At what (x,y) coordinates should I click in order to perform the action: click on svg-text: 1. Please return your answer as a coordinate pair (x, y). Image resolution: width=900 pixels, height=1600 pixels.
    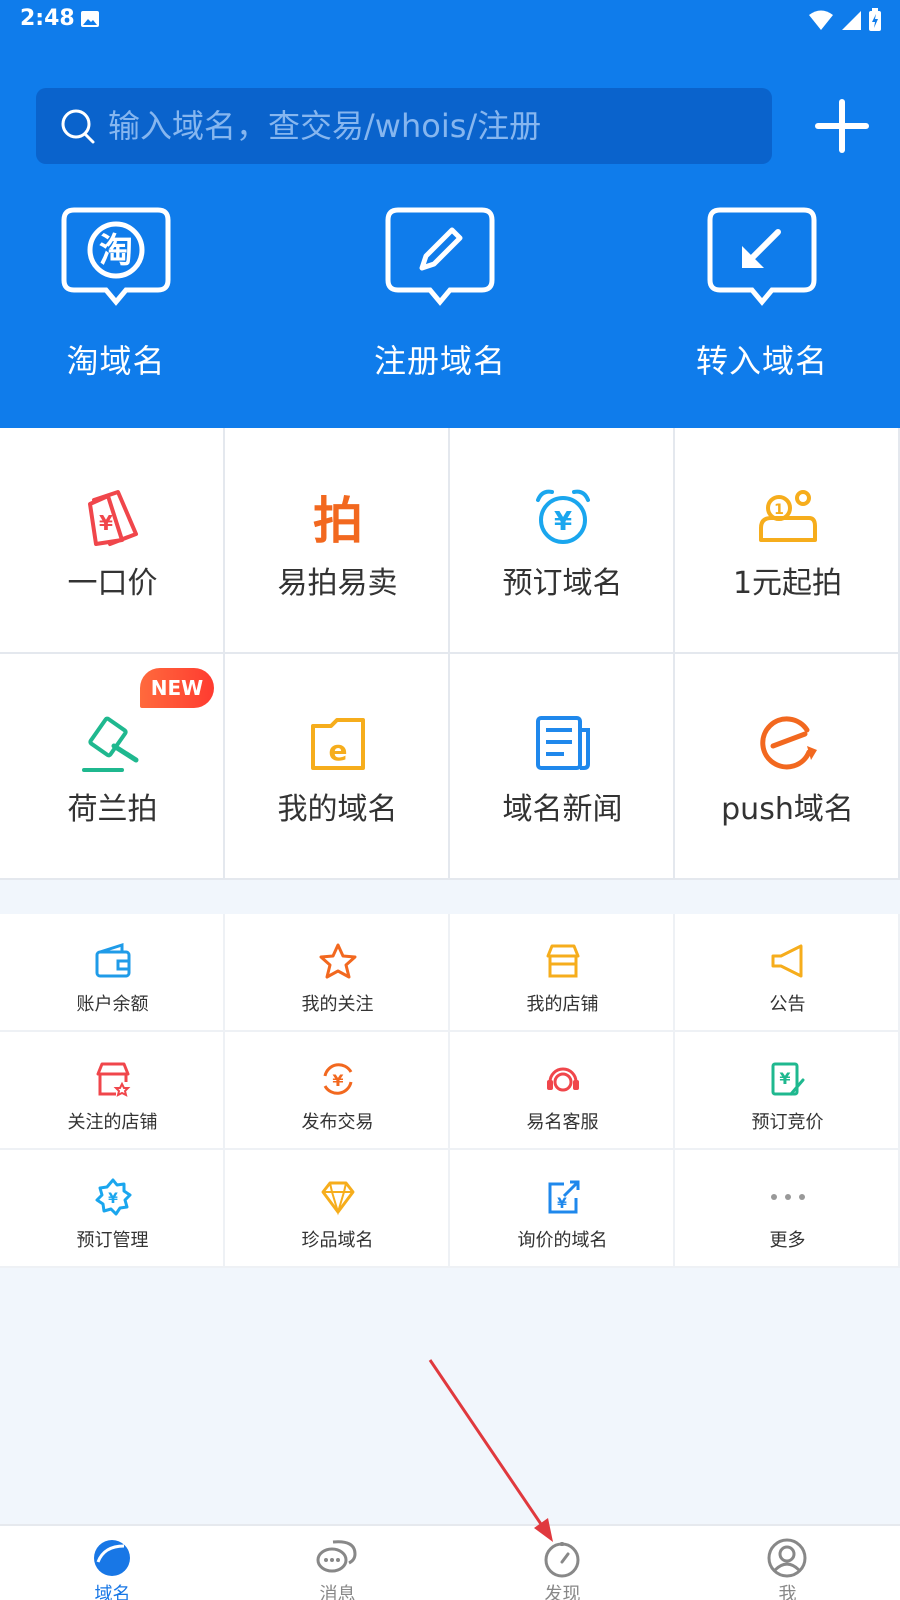
    Looking at the image, I should click on (779, 510).